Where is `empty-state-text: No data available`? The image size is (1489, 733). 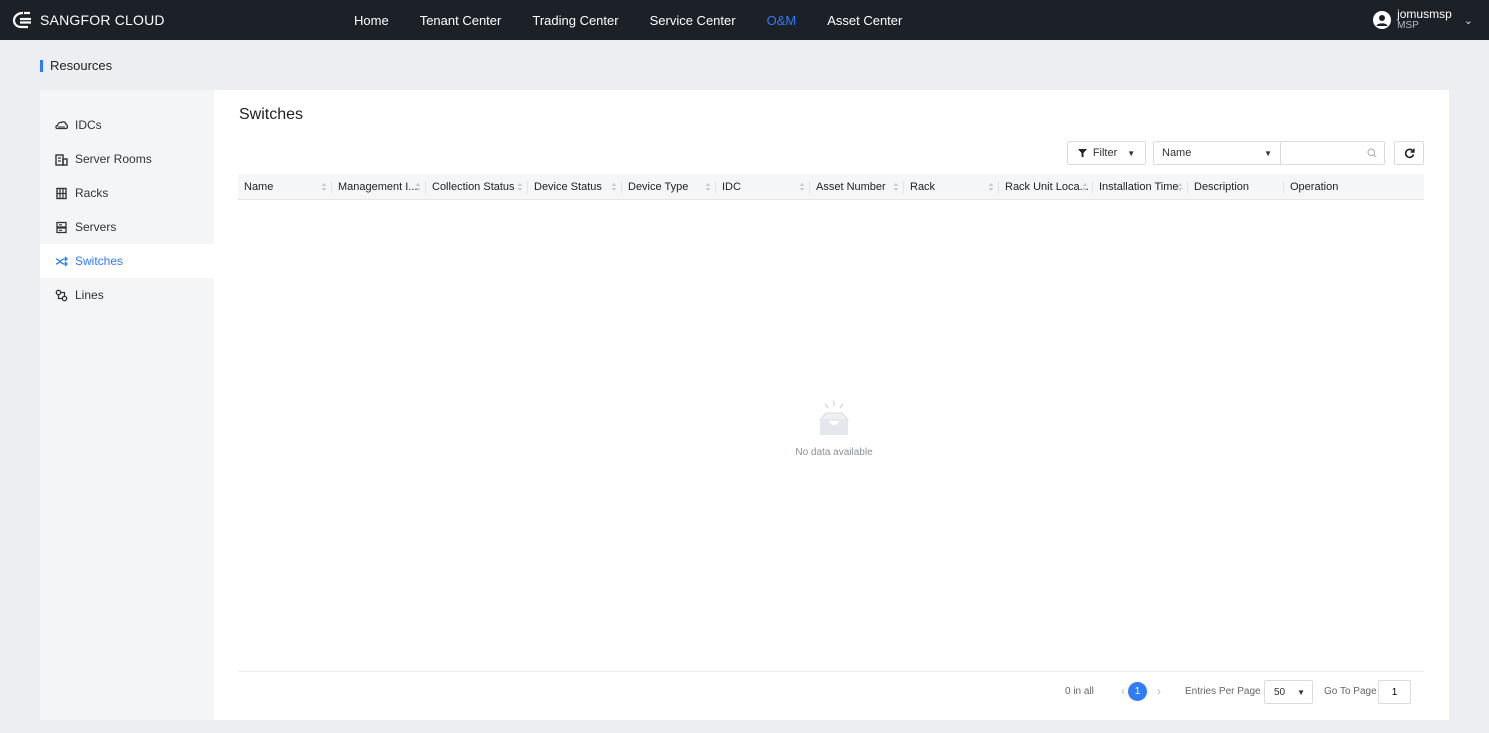 empty-state-text: No data available is located at coordinates (834, 452).